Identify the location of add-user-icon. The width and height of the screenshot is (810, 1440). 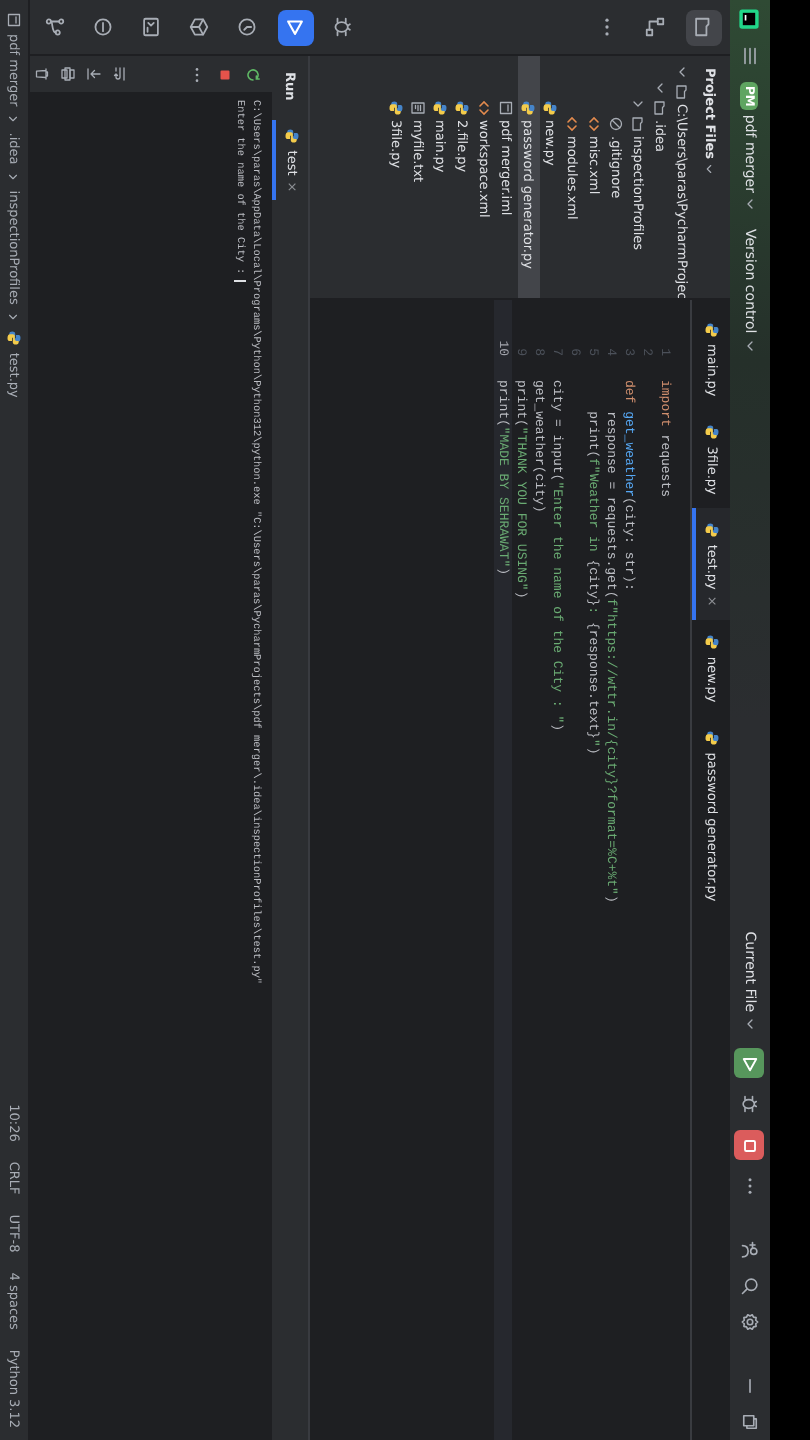
(750, 1250).